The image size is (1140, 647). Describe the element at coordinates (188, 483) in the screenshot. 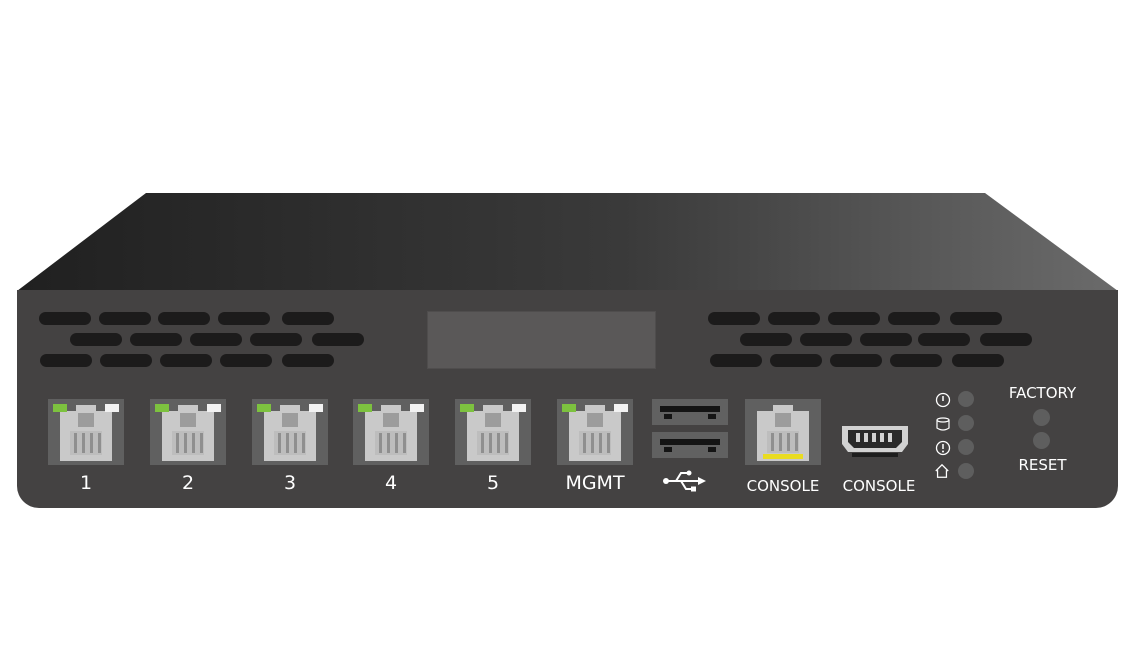

I see `port-label-2: 2` at that location.